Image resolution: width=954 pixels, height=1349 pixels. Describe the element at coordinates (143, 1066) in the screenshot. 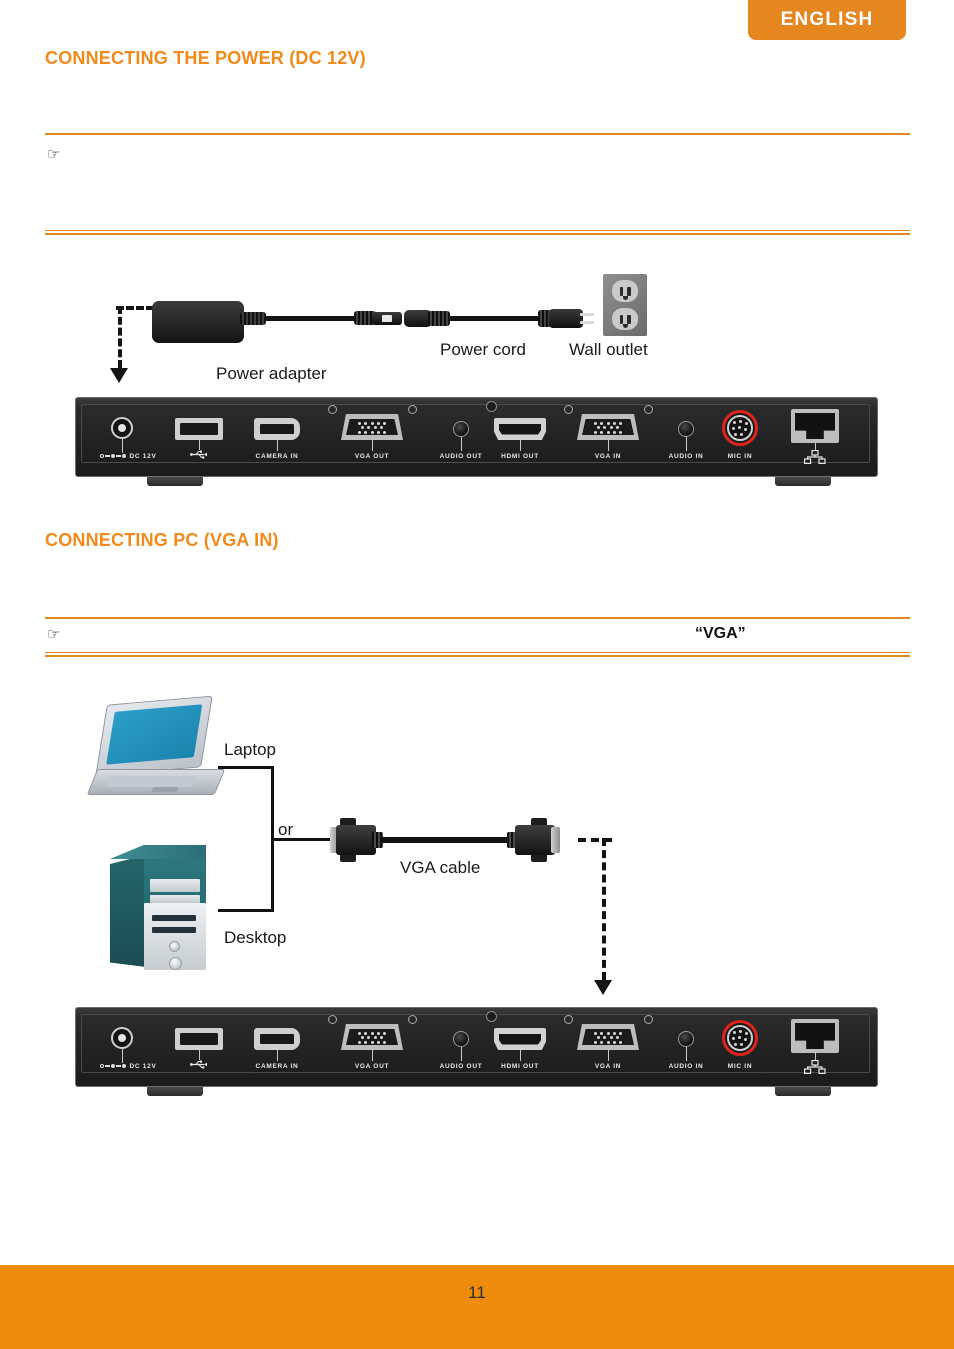

I see `port-label-dc-12v: DC 12V` at that location.